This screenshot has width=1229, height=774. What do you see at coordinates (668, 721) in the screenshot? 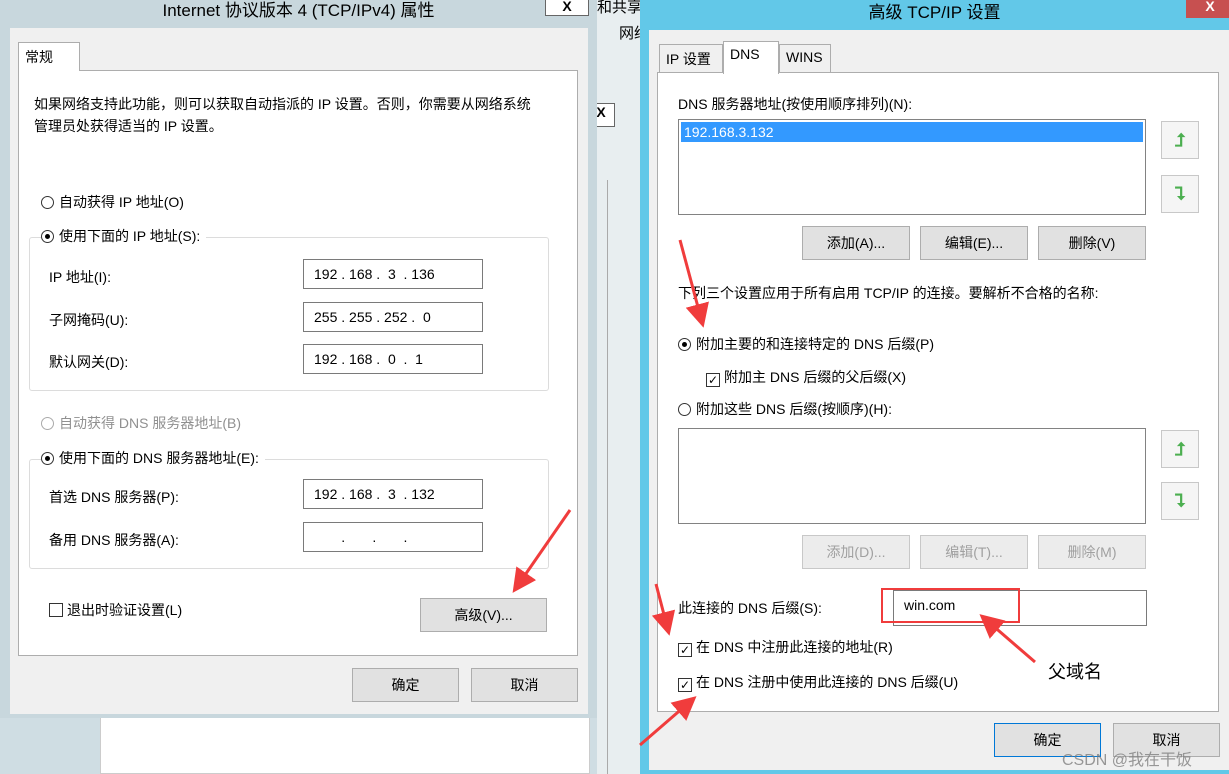
I see `arrow-to-use-suffix` at bounding box center [668, 721].